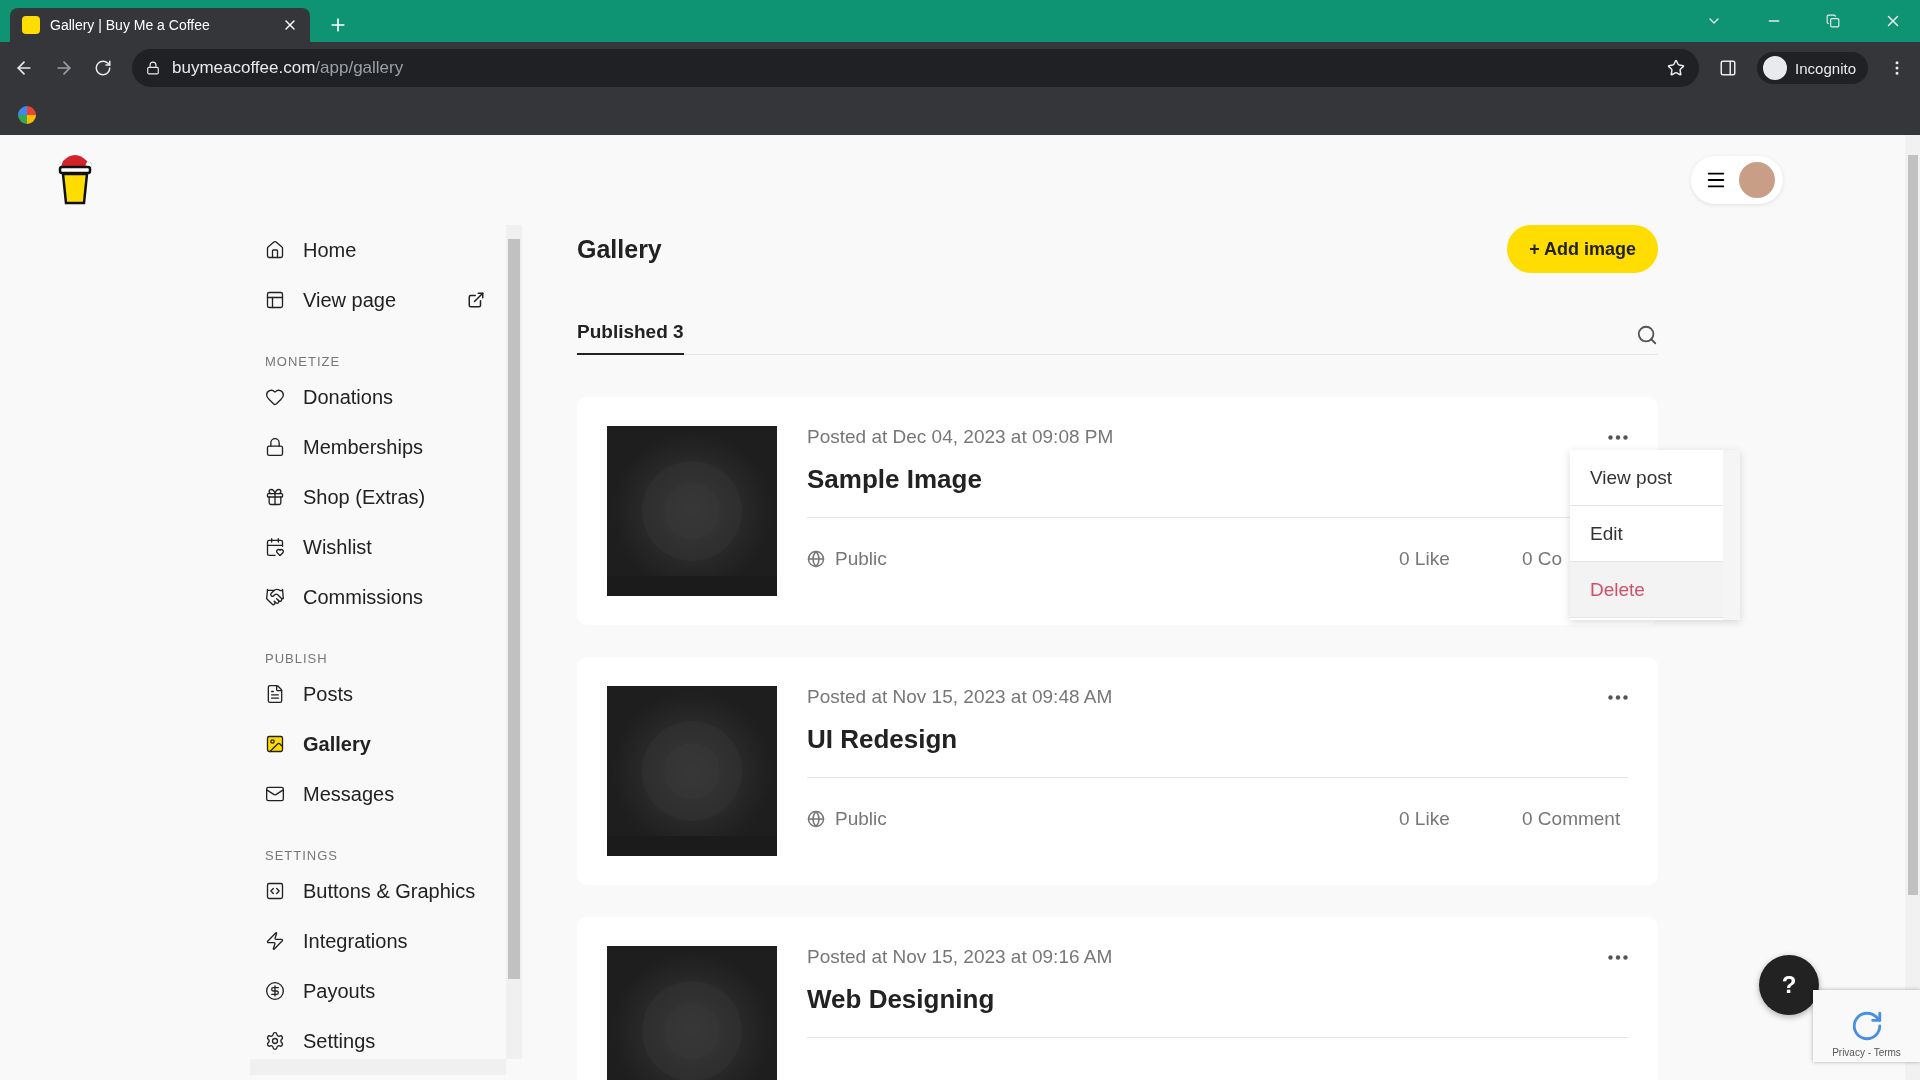  What do you see at coordinates (476, 300) in the screenshot?
I see `external-link-icon` at bounding box center [476, 300].